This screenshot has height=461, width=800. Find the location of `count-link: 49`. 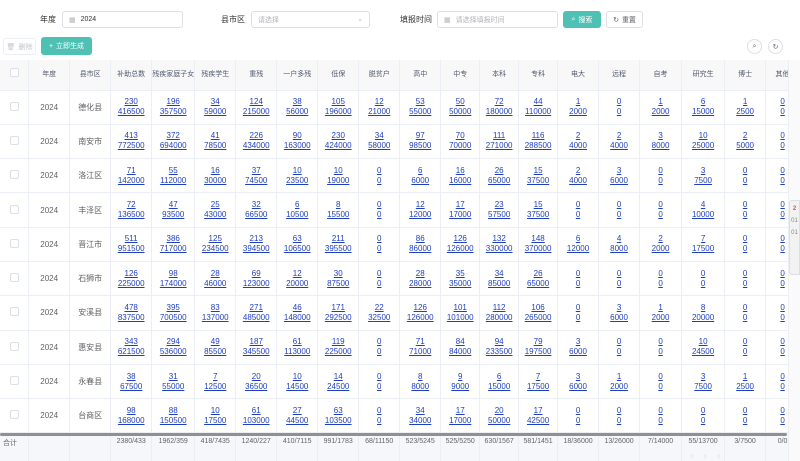

count-link: 49 is located at coordinates (215, 342).